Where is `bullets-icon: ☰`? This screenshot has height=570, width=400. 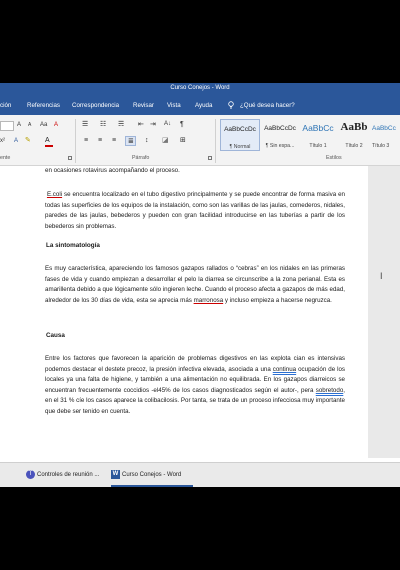
bullets-icon: ☰ is located at coordinates (85, 124).